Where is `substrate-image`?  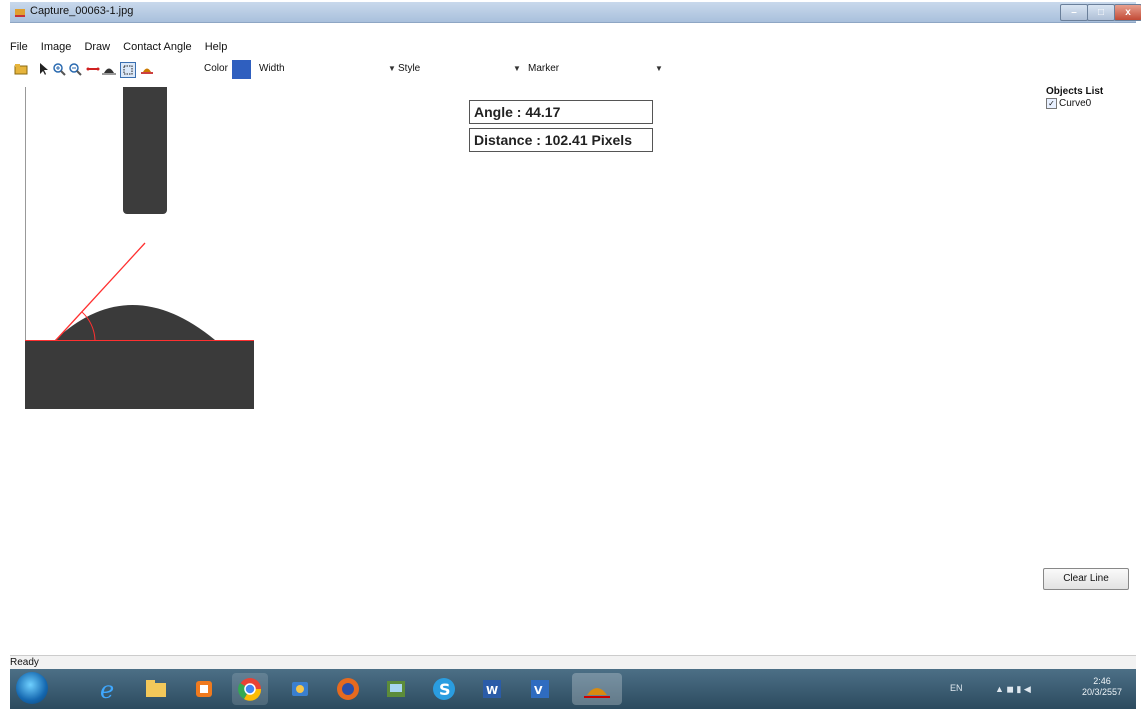 substrate-image is located at coordinates (139, 374).